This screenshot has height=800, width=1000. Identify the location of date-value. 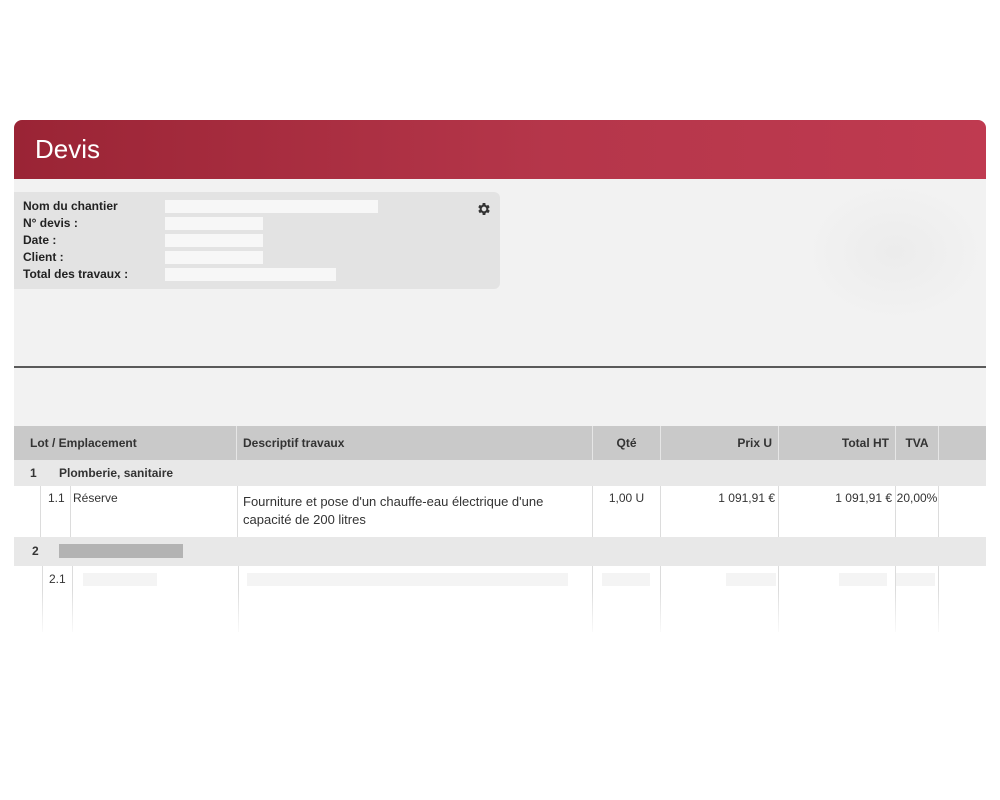
(214, 240).